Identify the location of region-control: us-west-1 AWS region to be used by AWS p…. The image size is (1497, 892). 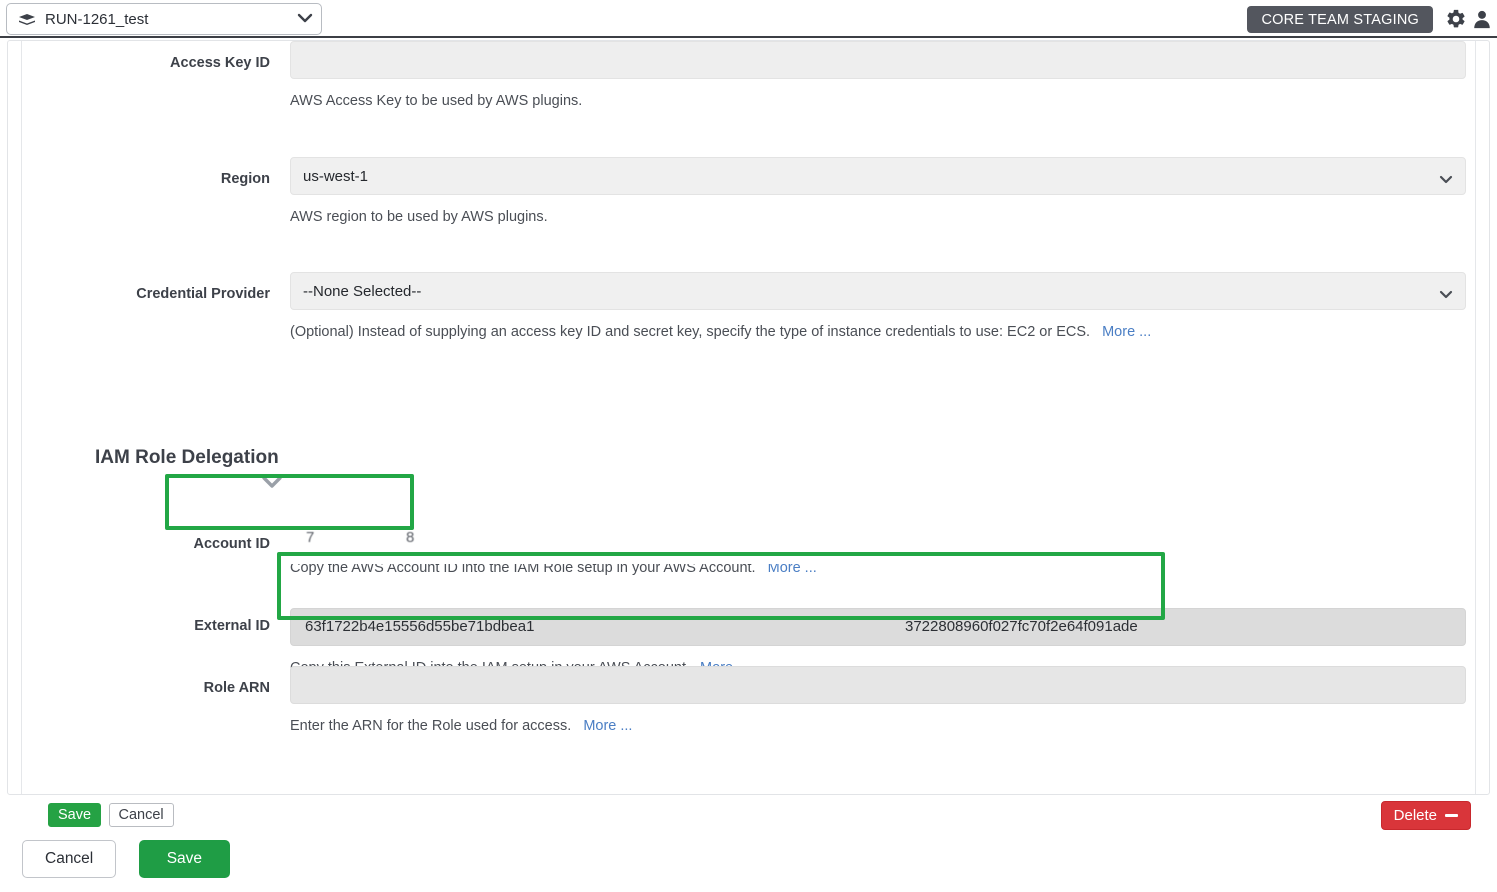
(878, 191).